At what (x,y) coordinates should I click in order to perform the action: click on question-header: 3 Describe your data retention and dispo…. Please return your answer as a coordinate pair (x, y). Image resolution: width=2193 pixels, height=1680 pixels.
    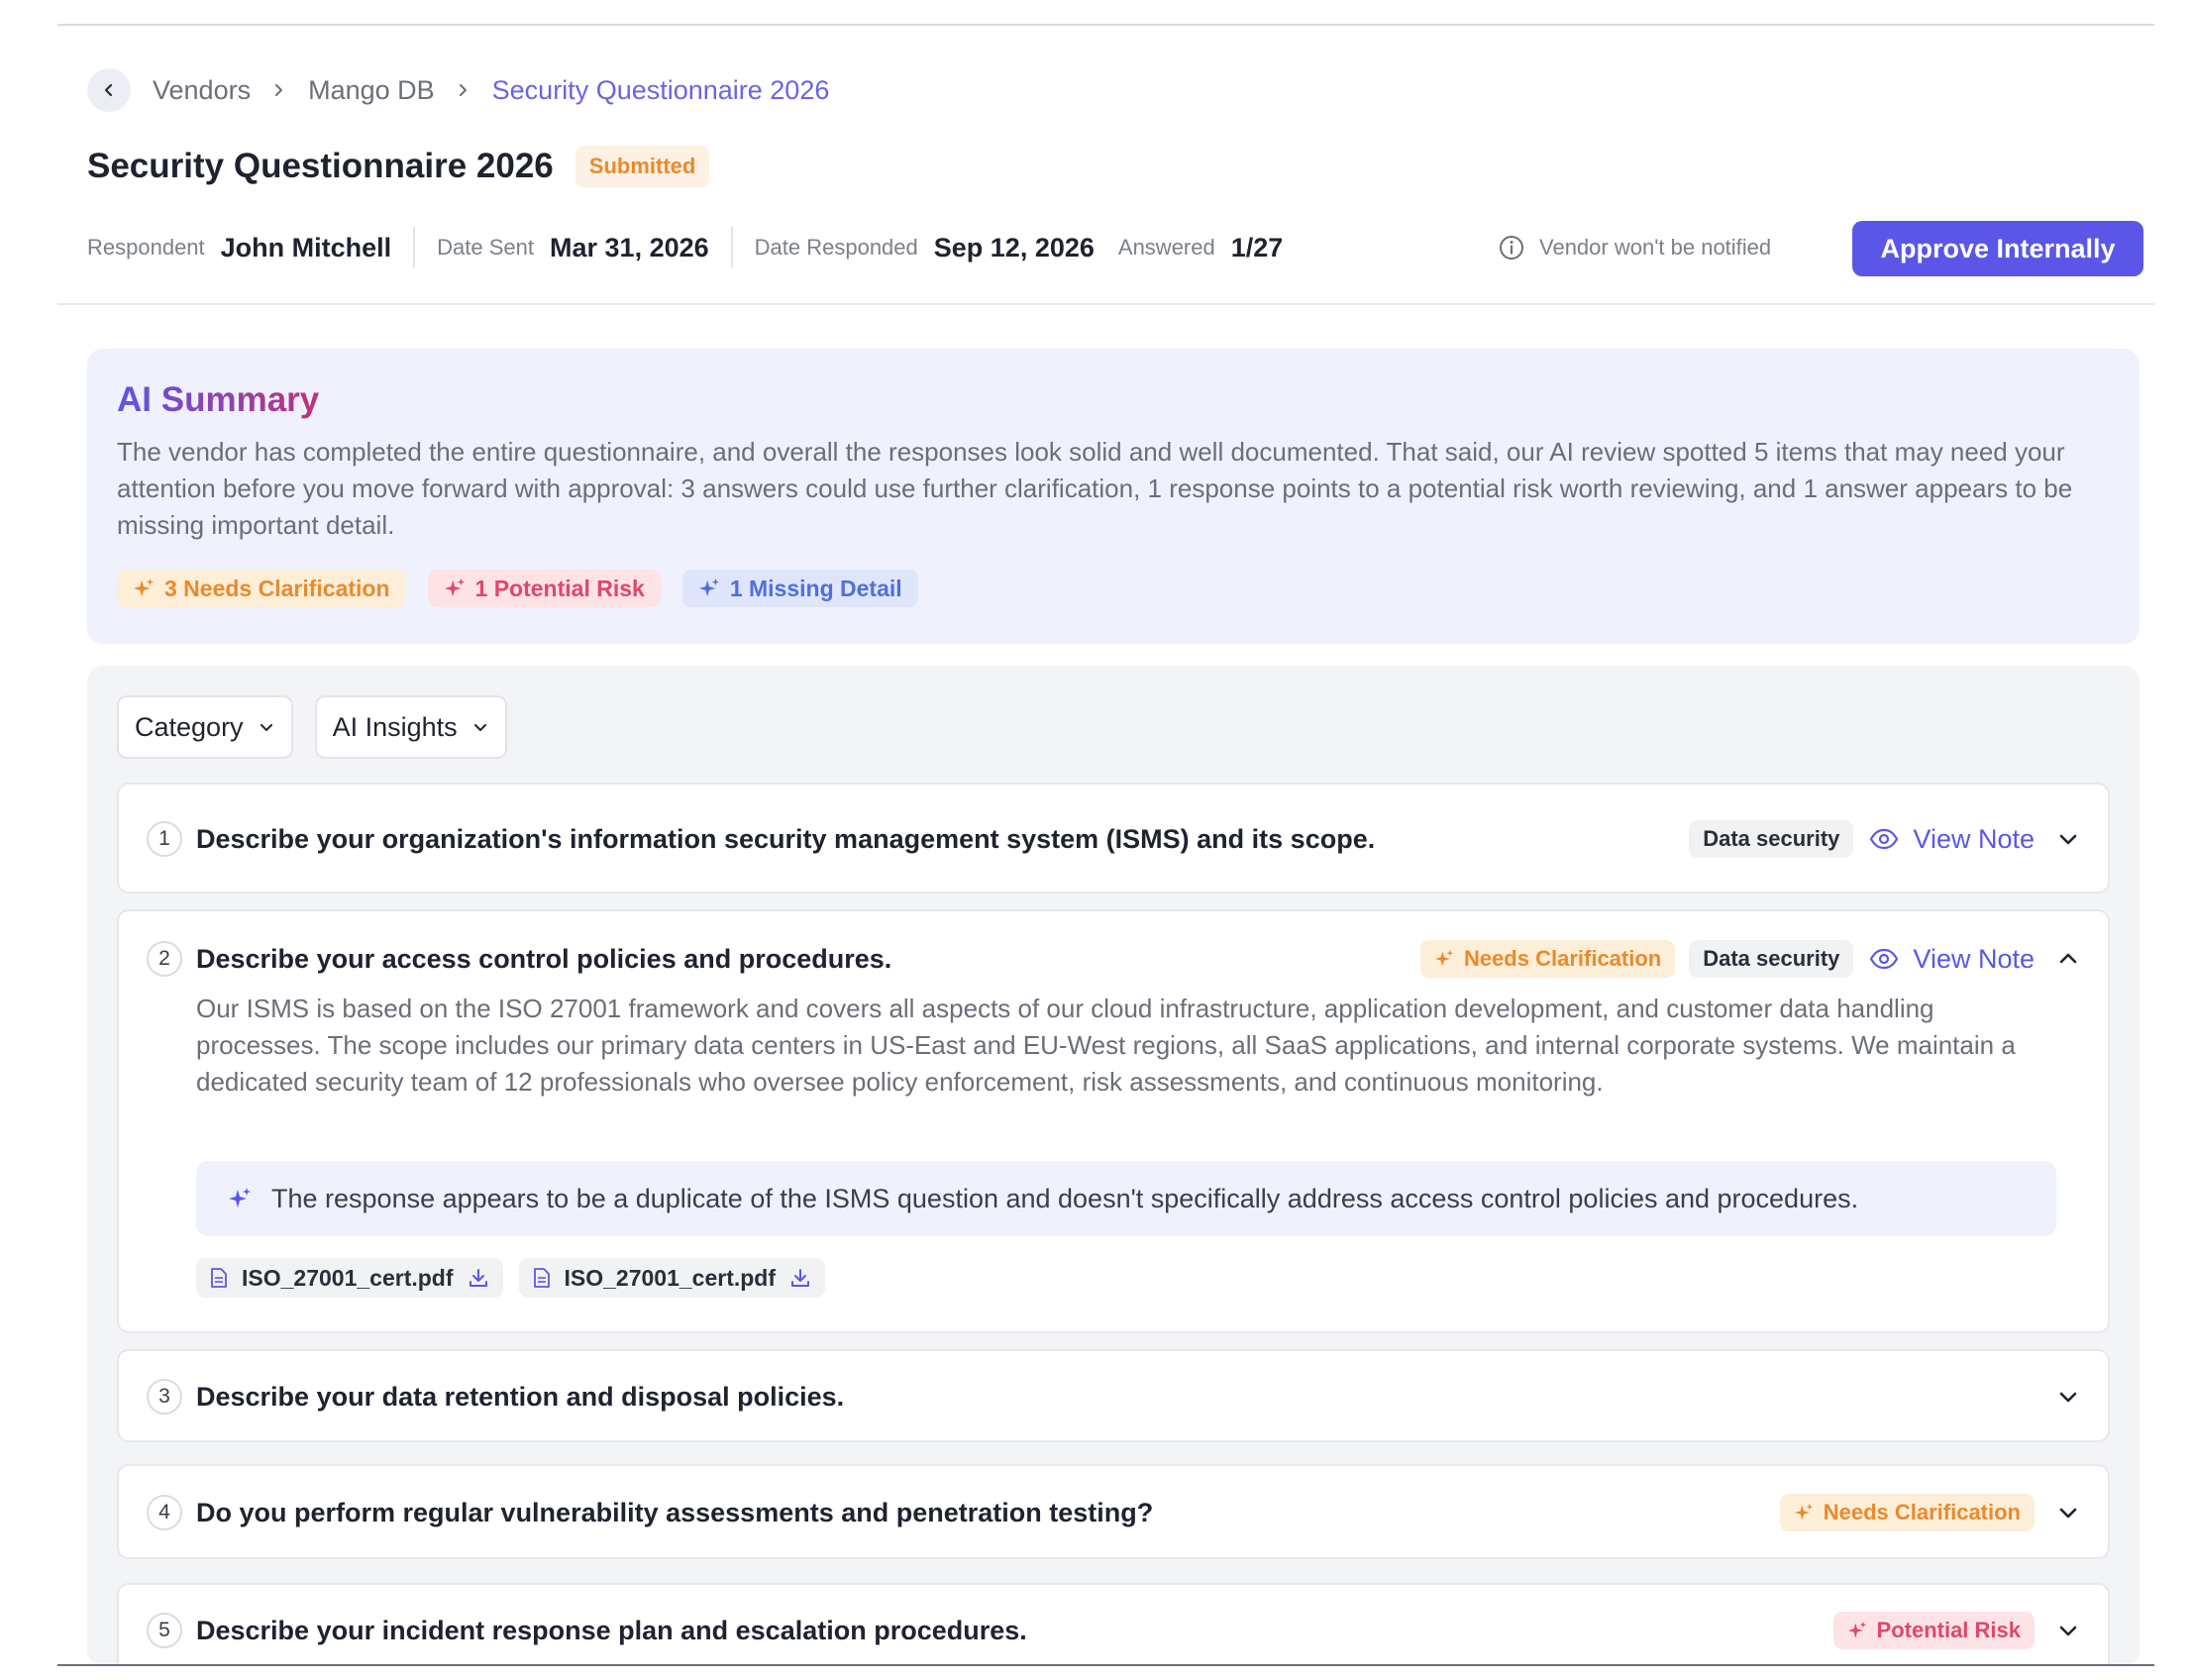
    Looking at the image, I should click on (1114, 1396).